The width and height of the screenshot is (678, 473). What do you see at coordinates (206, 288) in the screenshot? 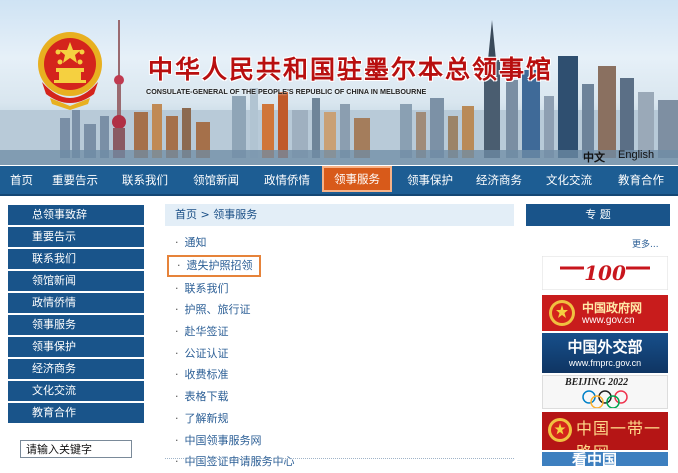
I see `list-item-label: 联系我们` at bounding box center [206, 288].